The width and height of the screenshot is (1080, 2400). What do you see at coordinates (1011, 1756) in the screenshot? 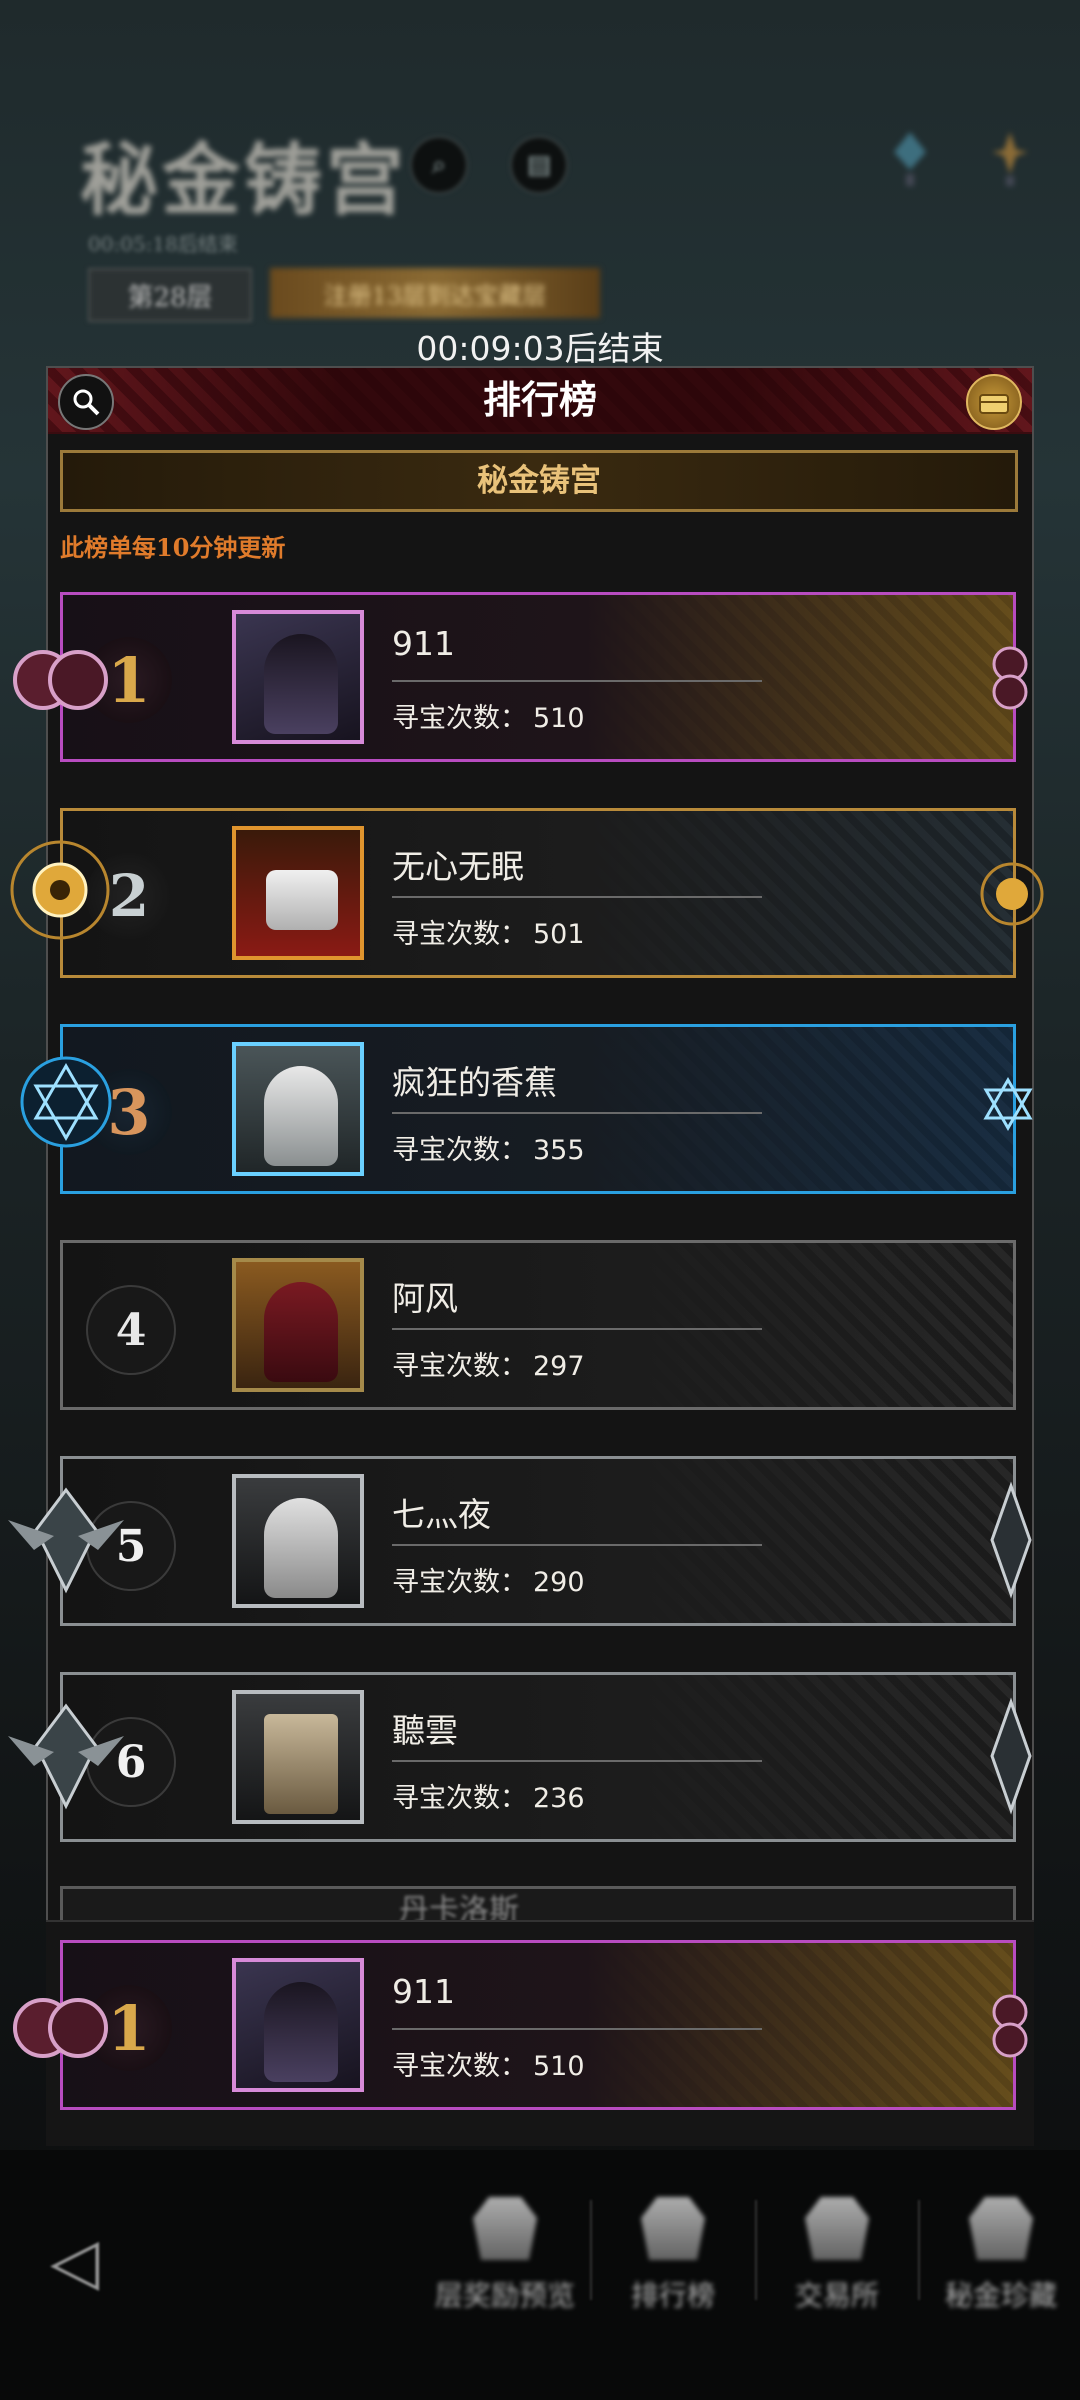
I see `rank-6-sword-icon` at bounding box center [1011, 1756].